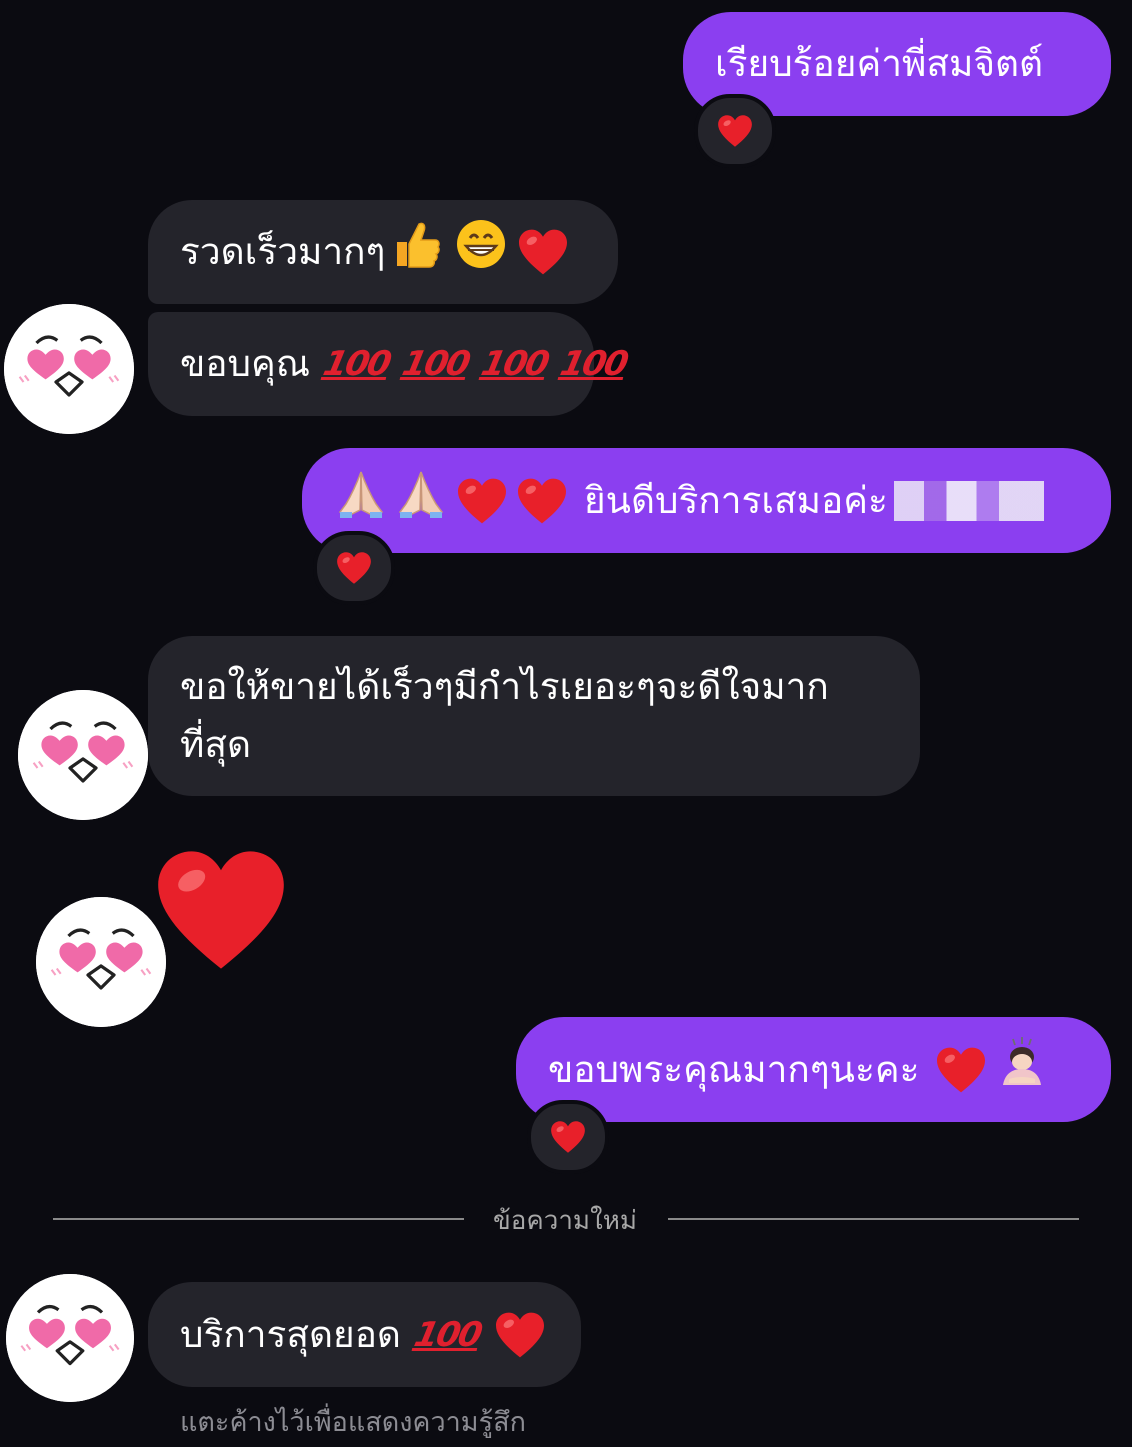 This screenshot has height=1447, width=1132. I want to click on message-bubble-incoming: รวดเร็วมากๆ, so click(383, 252).